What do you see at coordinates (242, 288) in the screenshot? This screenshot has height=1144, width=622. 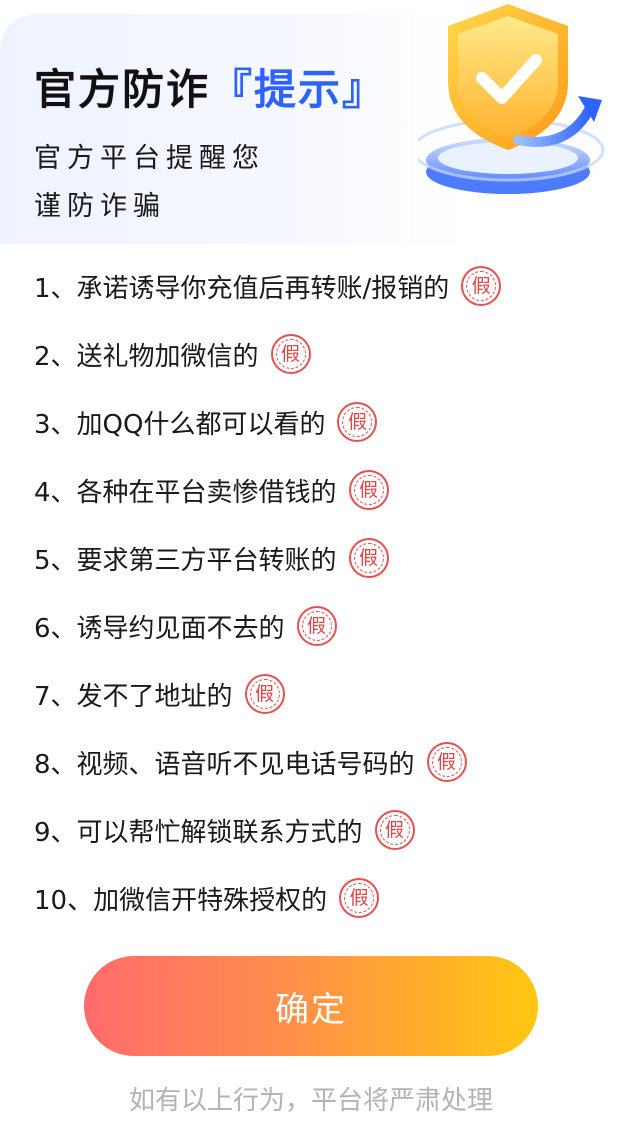 I see `list-item-text: 1、承诺诱导你充值后再转账/报销的` at bounding box center [242, 288].